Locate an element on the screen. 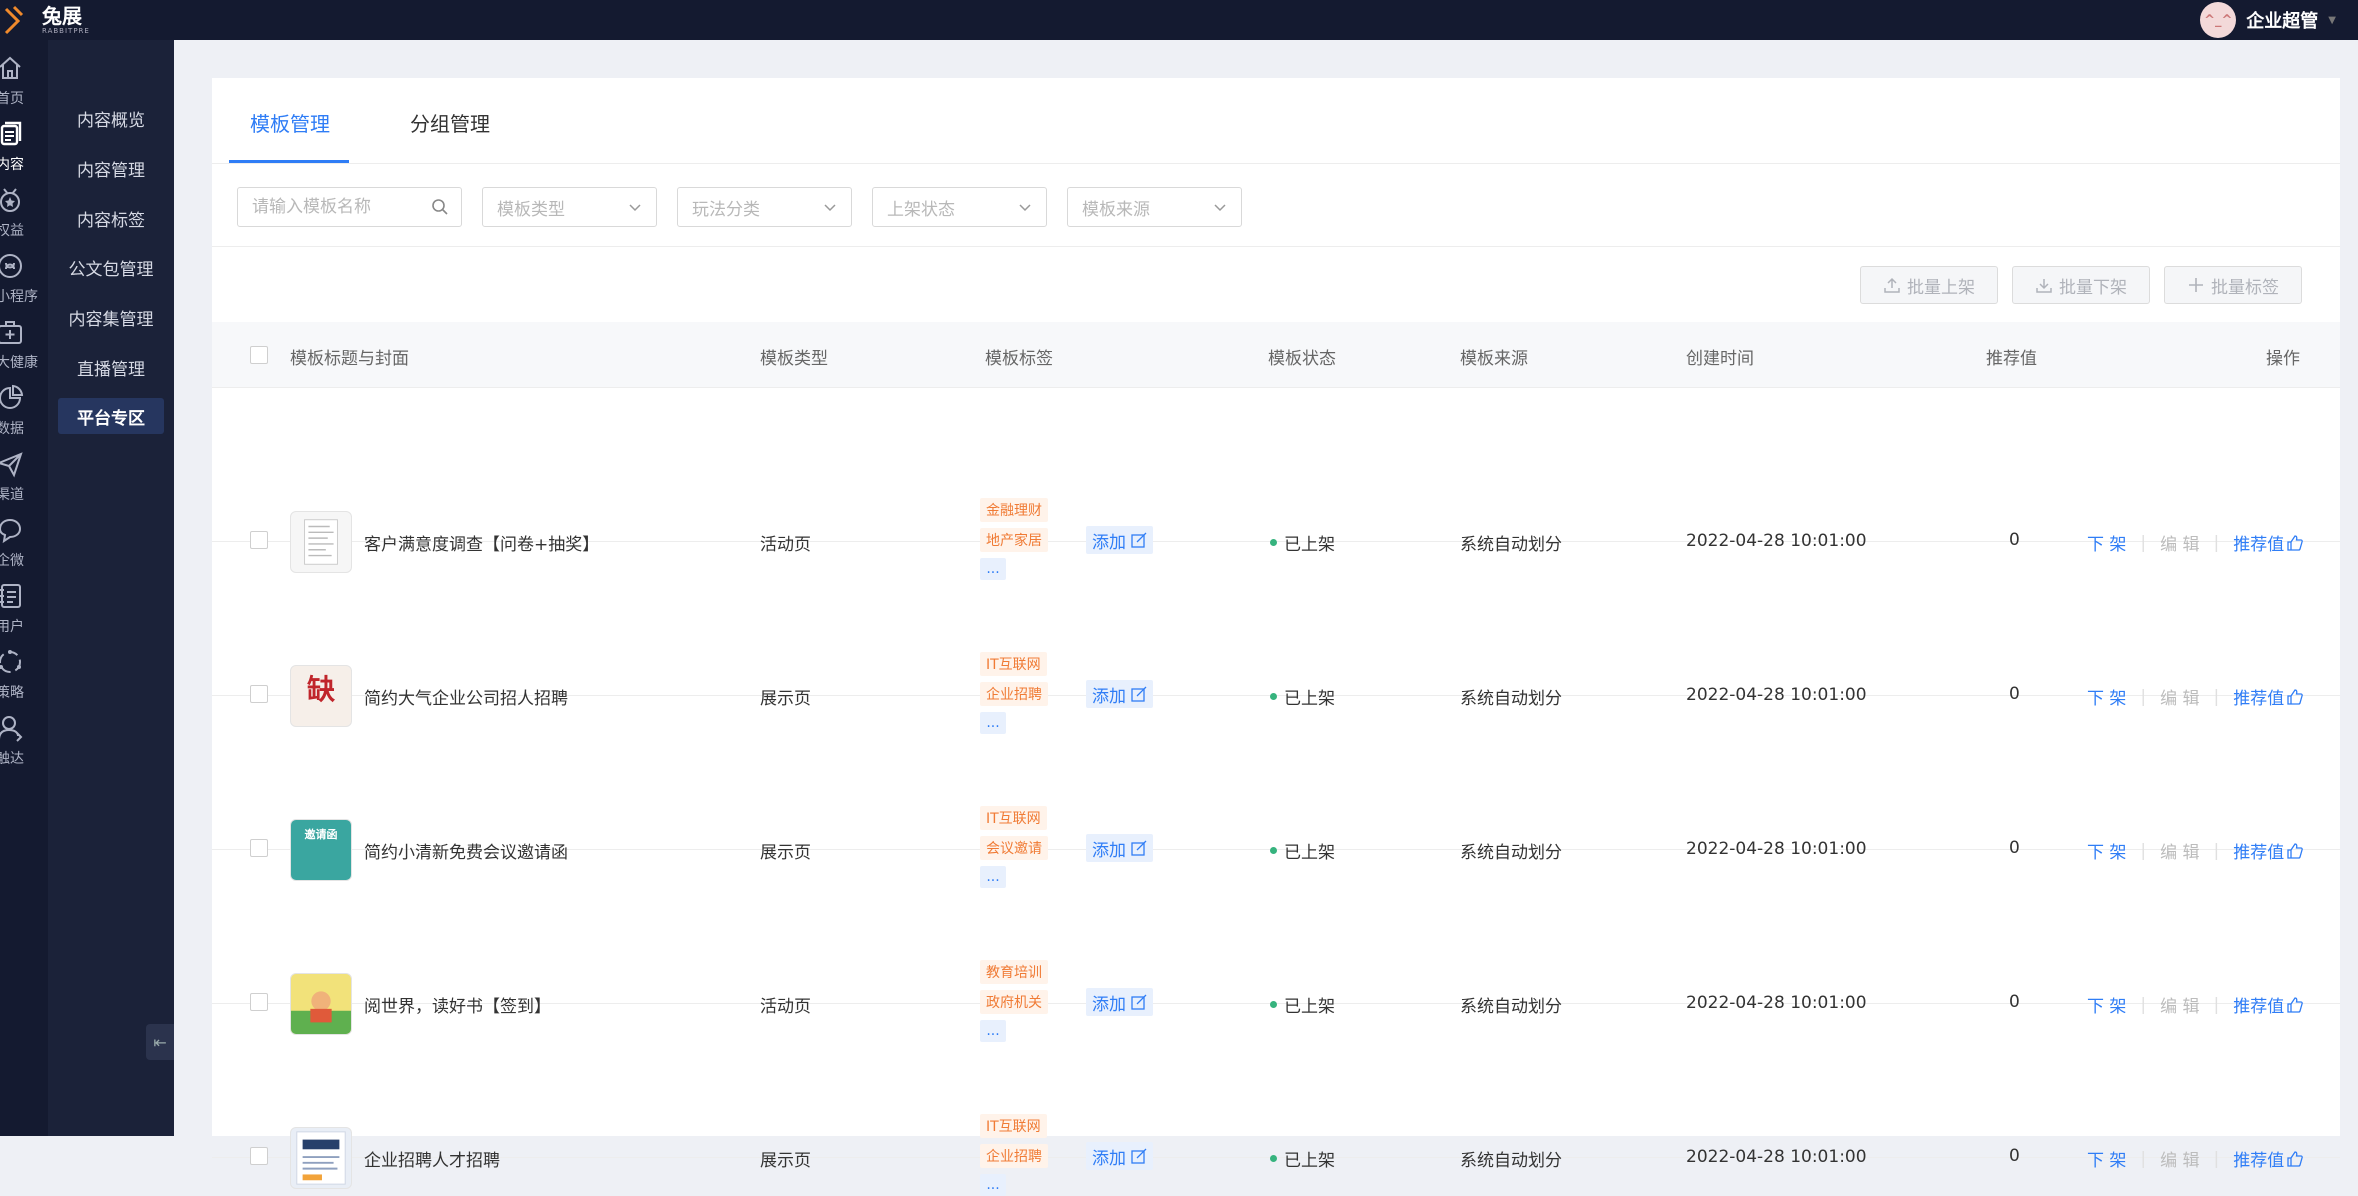 The image size is (2358, 1196). tab-template-manage: 模板管理 is located at coordinates (290, 122).